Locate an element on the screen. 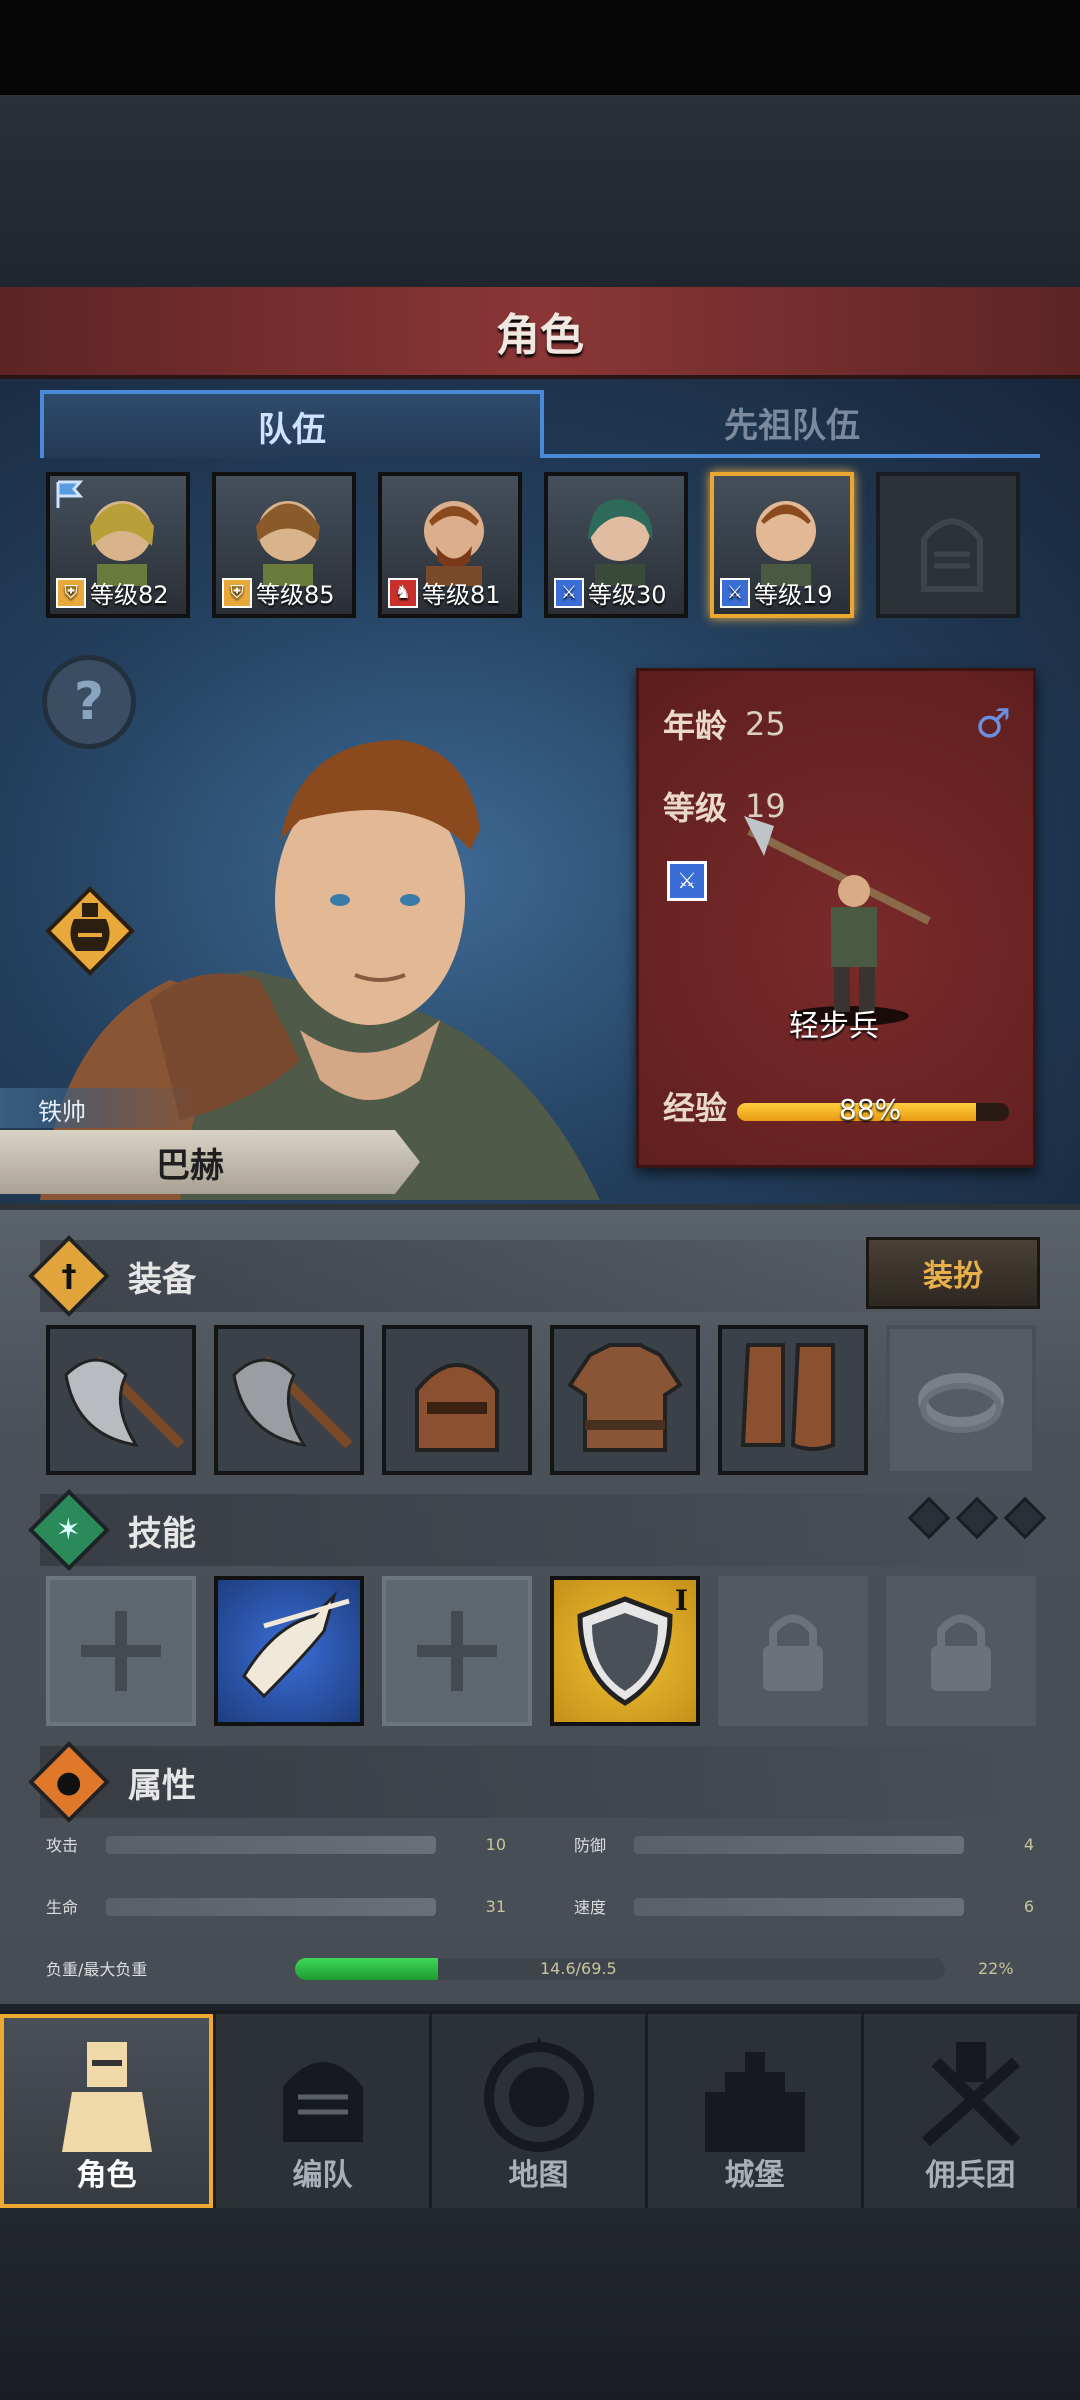 The image size is (1080, 2400). age-value: 25 is located at coordinates (765, 724).